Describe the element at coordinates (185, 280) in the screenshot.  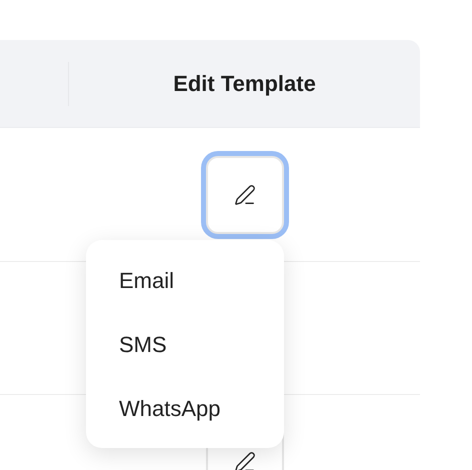
I see `menu-item: Email` at that location.